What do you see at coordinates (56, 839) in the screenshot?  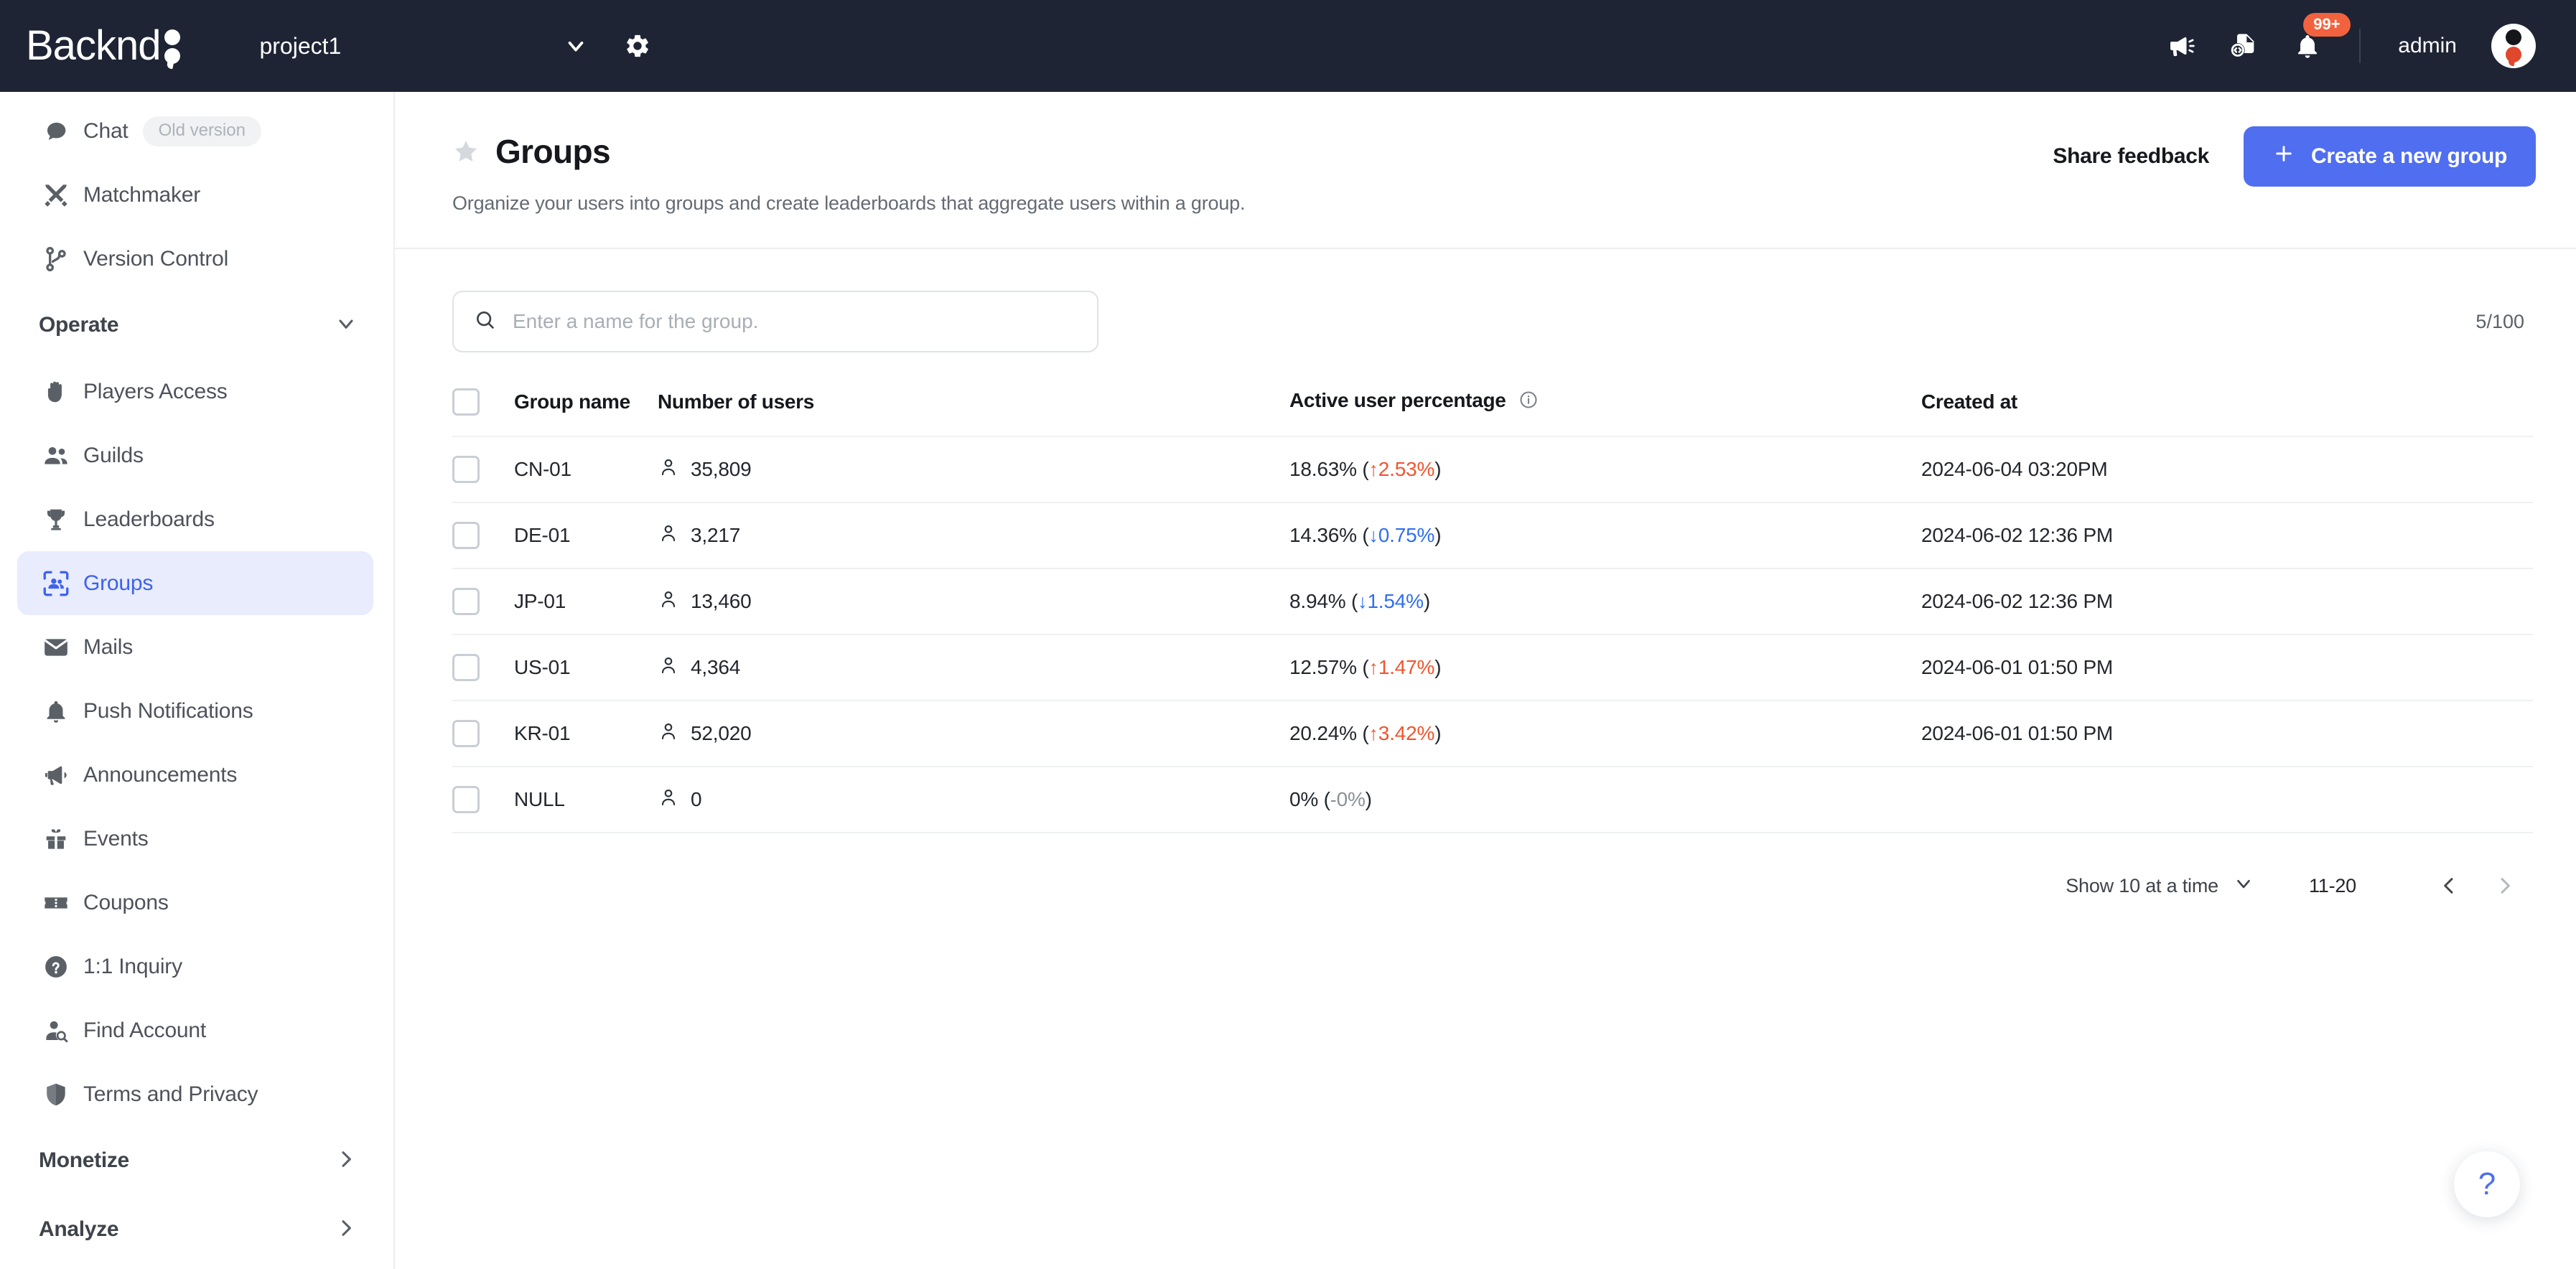 I see `gift-icon` at bounding box center [56, 839].